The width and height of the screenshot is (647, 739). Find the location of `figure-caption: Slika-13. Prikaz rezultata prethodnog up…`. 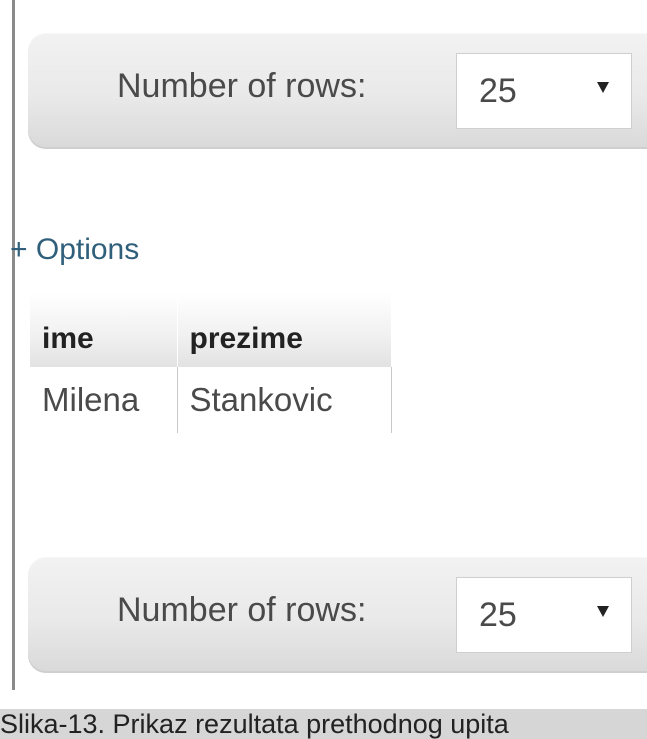

figure-caption: Slika-13. Prikaz rezultata prethodnog up… is located at coordinates (254, 724).